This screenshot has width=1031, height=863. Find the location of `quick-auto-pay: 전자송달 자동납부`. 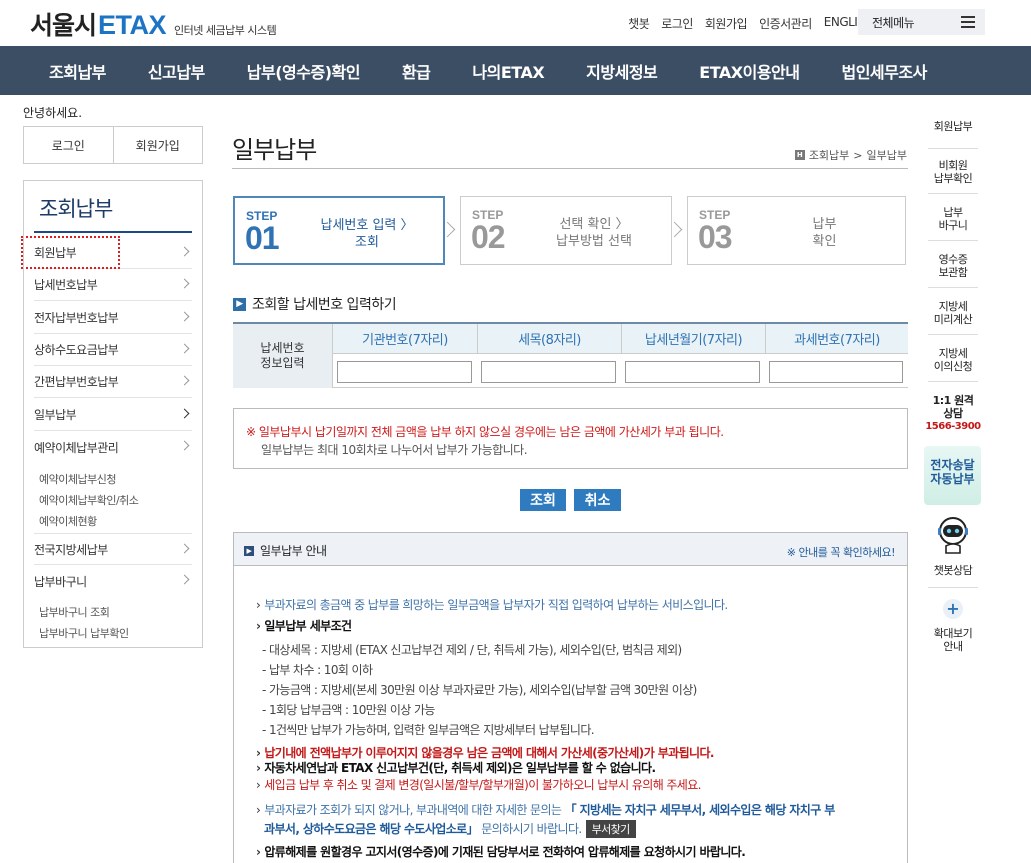

quick-auto-pay: 전자송달 자동납부 is located at coordinates (952, 475).